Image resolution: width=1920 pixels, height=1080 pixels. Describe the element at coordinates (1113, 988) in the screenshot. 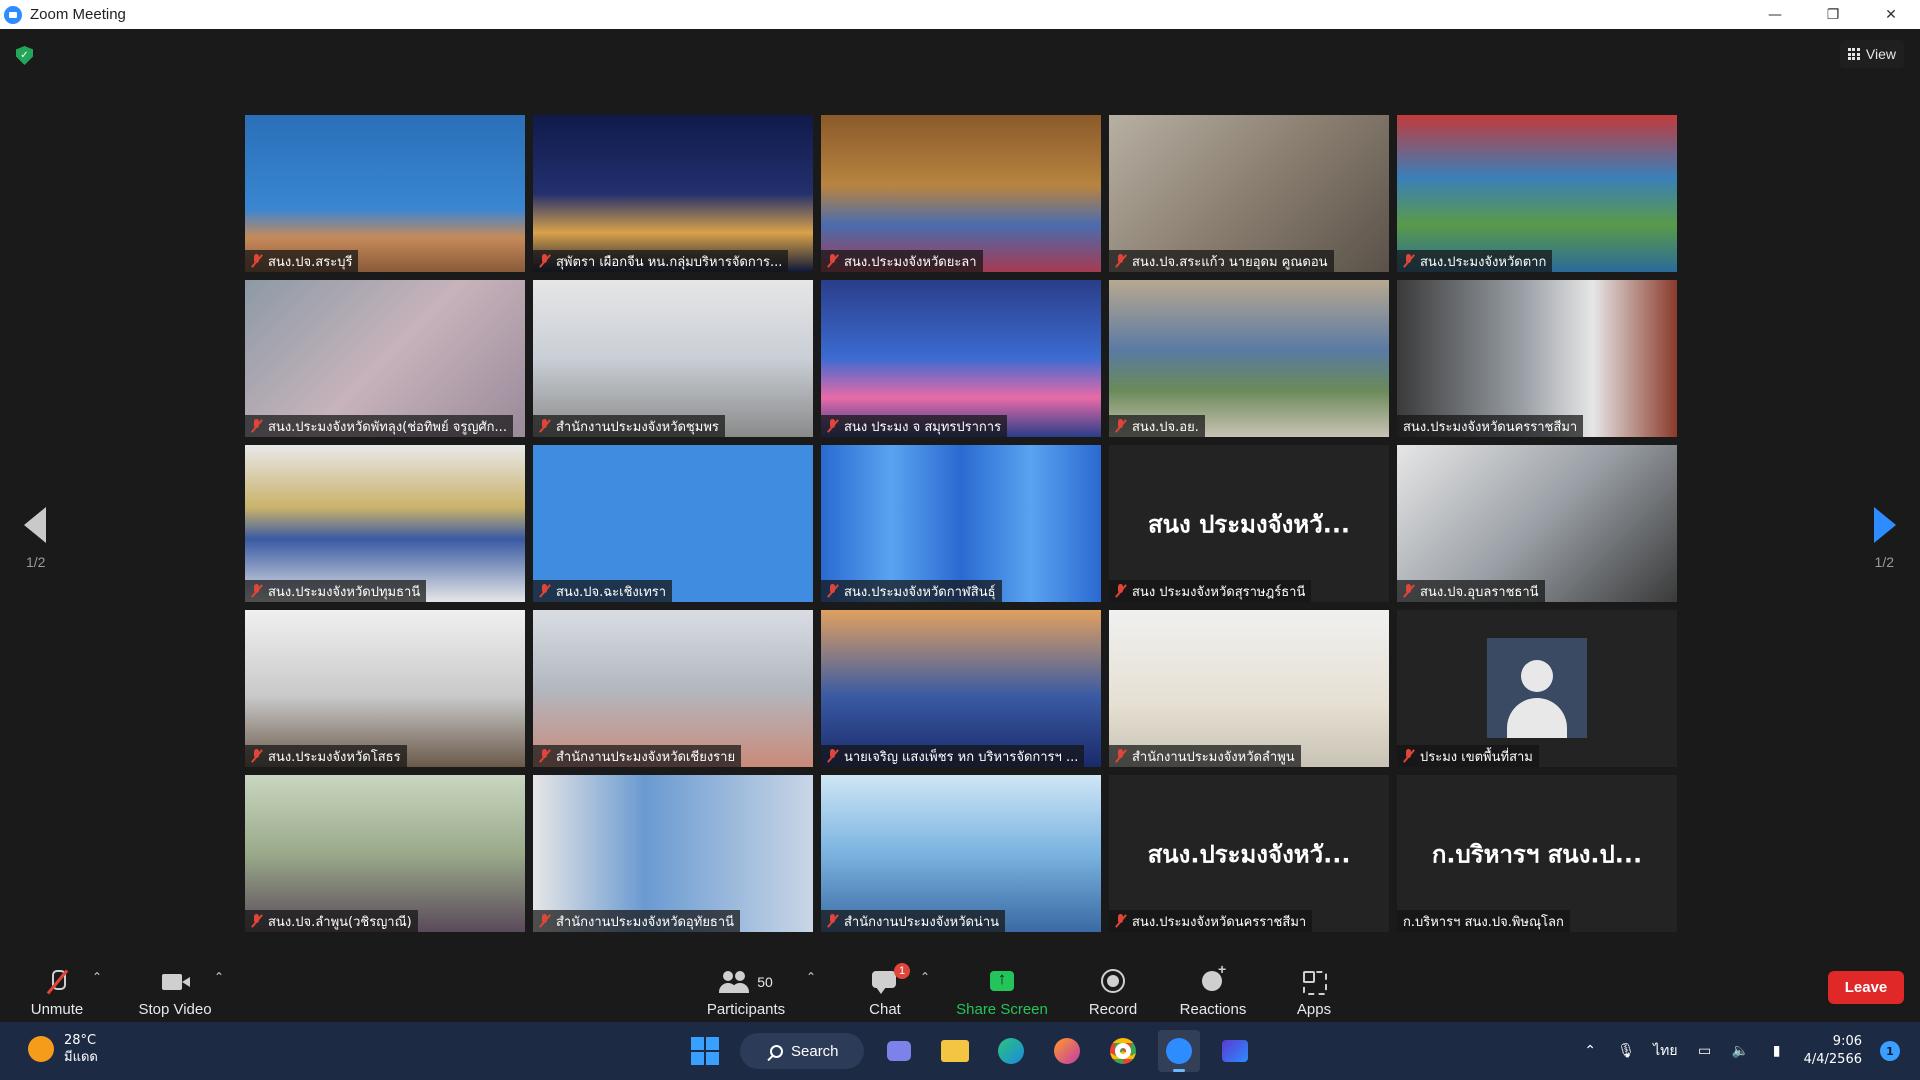

I see `record-button: Record` at that location.